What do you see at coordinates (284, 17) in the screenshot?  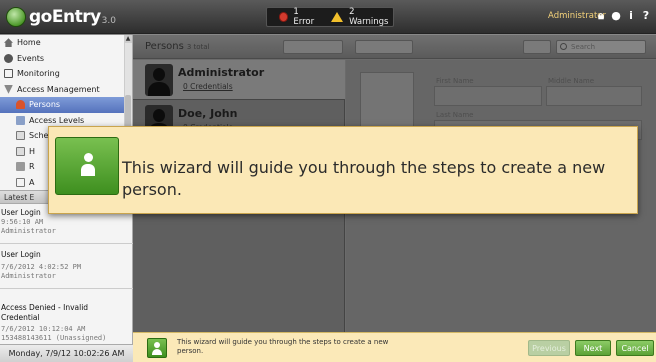 I see `error-icon` at bounding box center [284, 17].